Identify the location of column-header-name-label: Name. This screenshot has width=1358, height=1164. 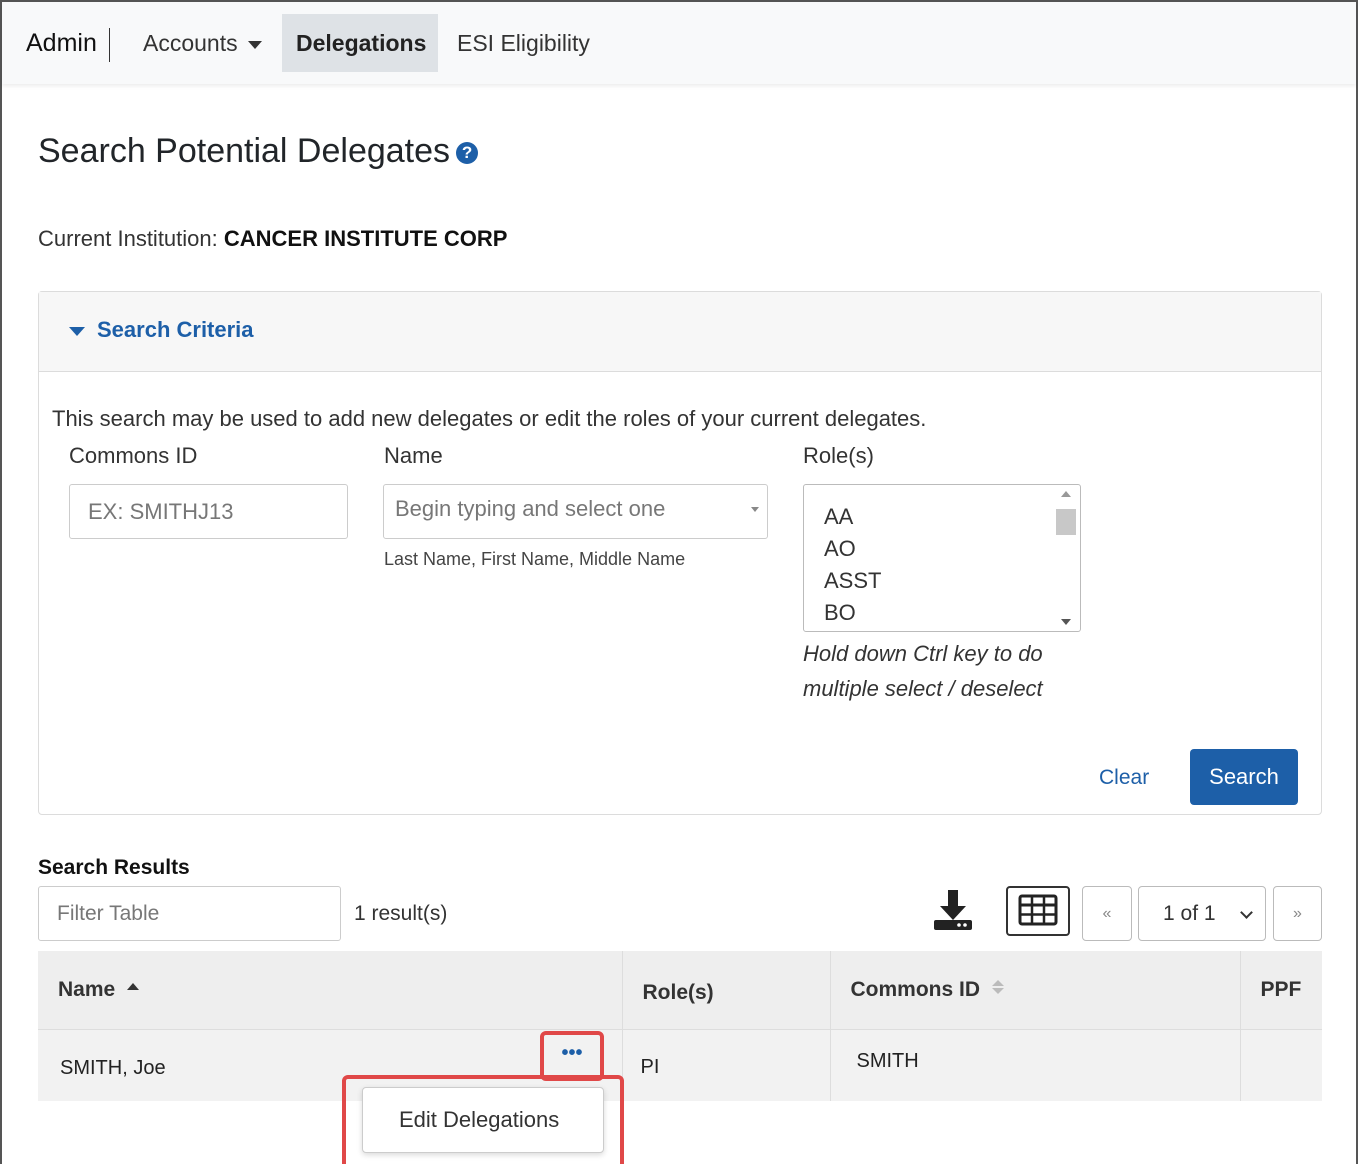
(87, 989).